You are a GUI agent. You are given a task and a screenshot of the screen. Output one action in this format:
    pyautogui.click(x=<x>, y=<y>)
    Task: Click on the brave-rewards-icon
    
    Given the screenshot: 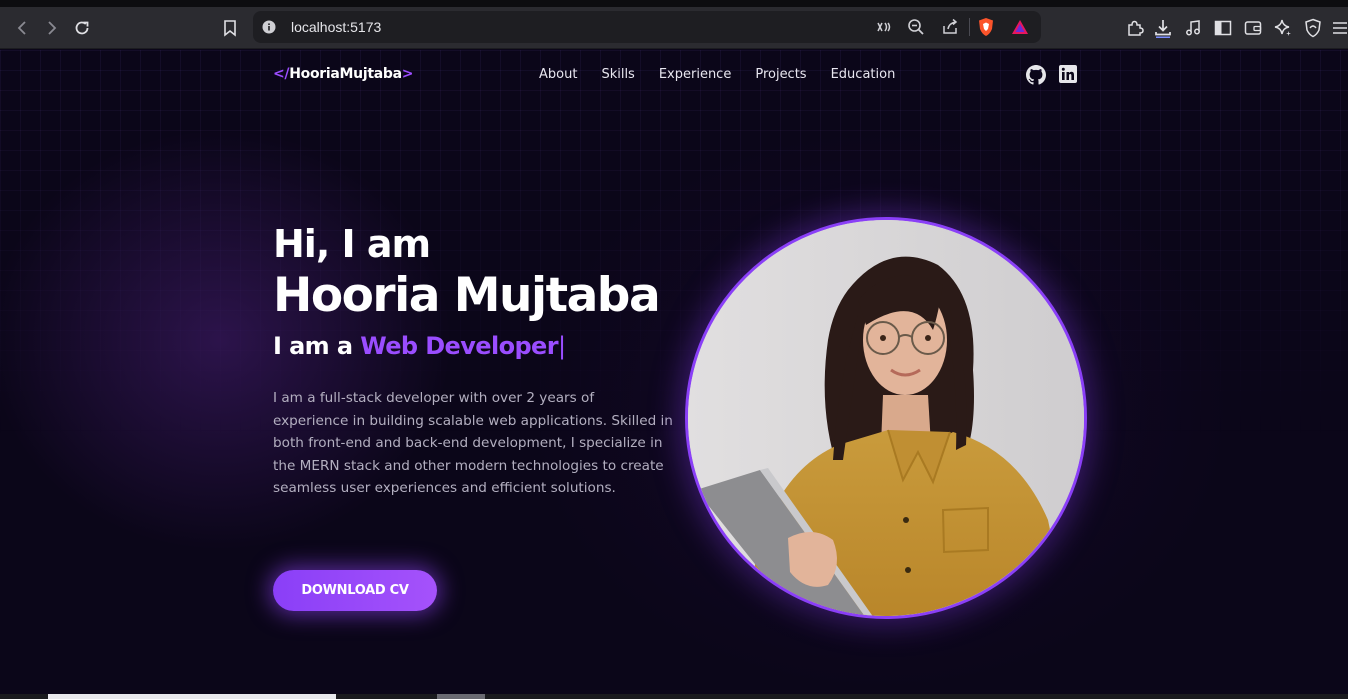 What is the action you would take?
    pyautogui.click(x=1020, y=27)
    